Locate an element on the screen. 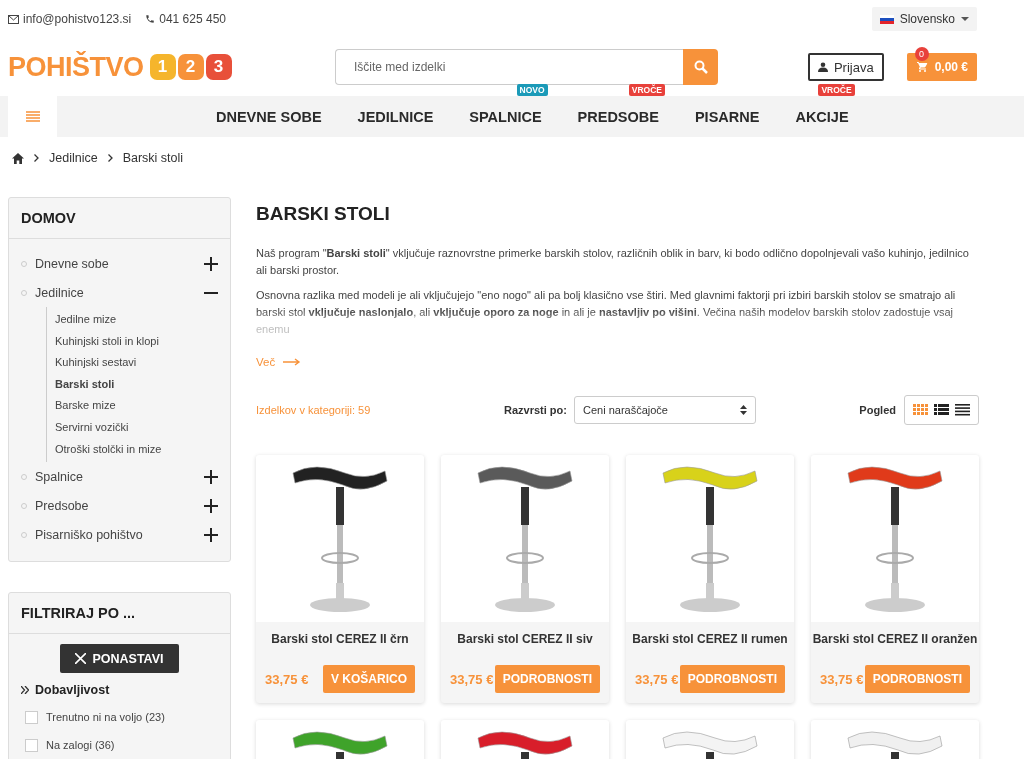  filter-option: Na zalogi (36) is located at coordinates (119, 745).